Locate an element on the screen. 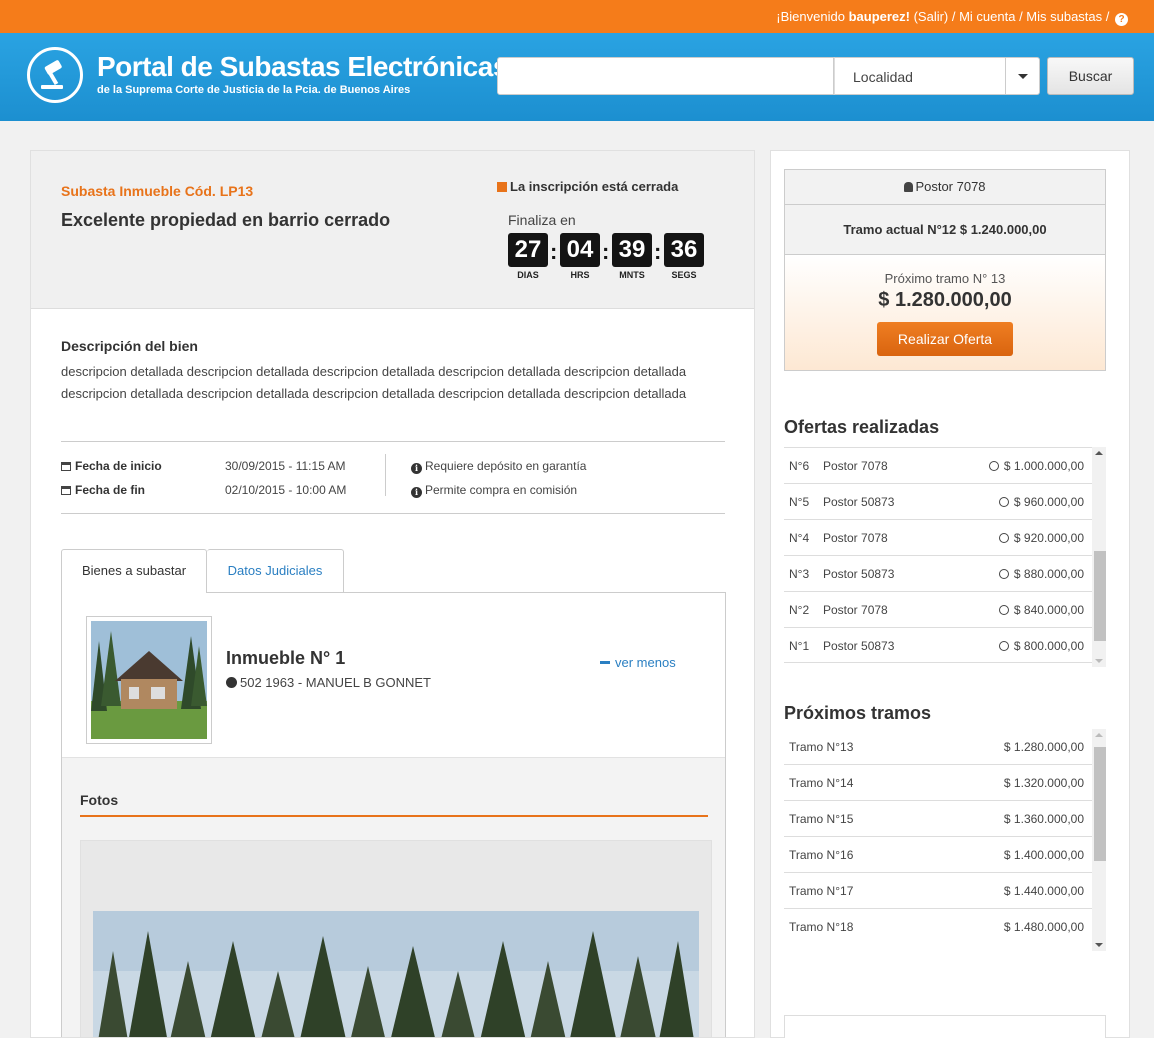  deposit-required-note: i Requiere depósito en garantía is located at coordinates (498, 466).